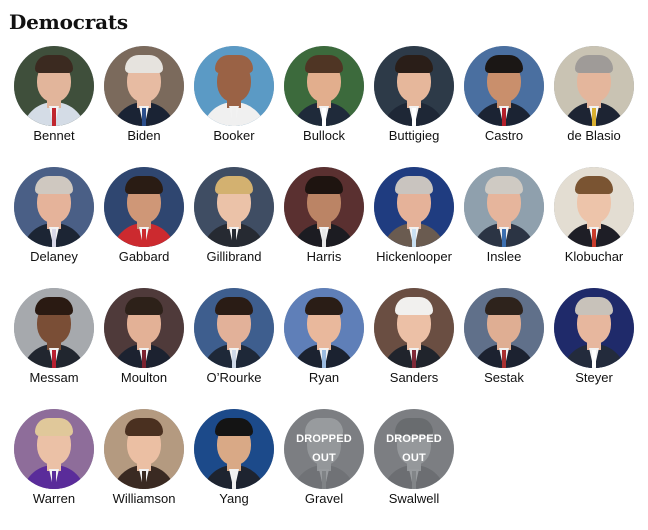 Image resolution: width=648 pixels, height=530 pixels. Describe the element at coordinates (414, 135) in the screenshot. I see `candidate-name: Buttigieg` at that location.